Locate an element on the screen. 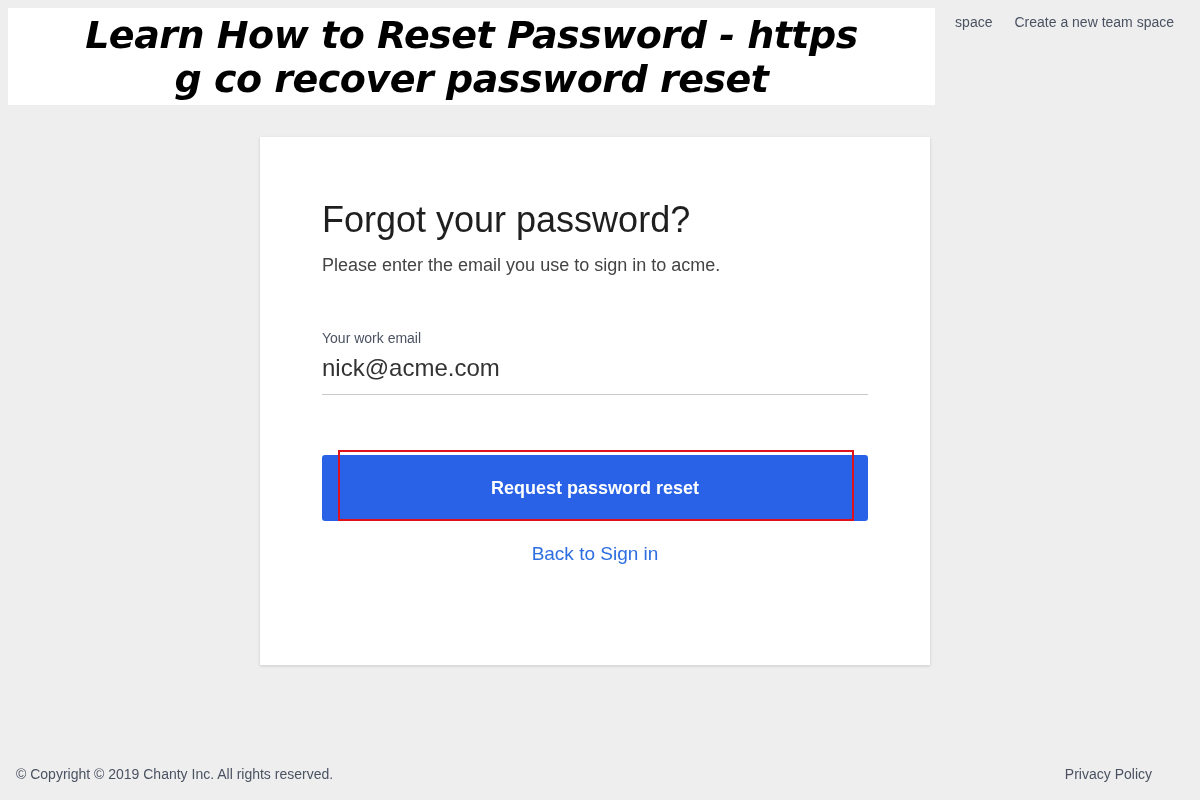  card-subtitle: Please enter the email you use to sign in to acme. is located at coordinates (522, 265).